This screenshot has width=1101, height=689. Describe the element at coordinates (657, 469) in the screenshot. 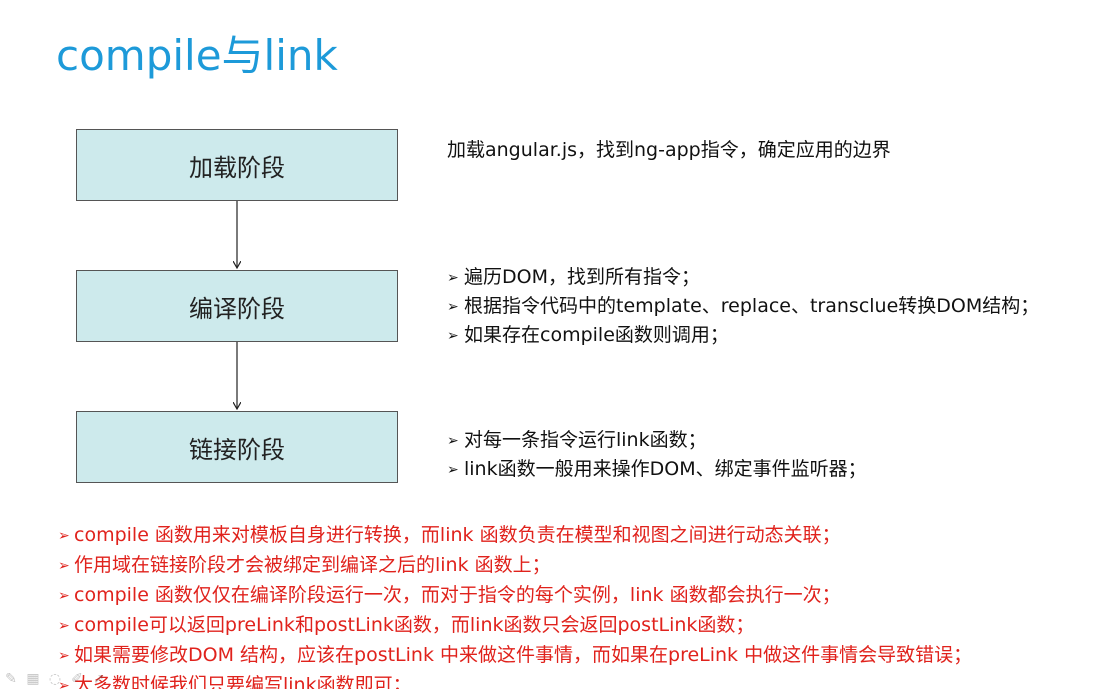

I see `link-description-line: ➢ link函数一般用来操作DOM、绑定事件监听器；` at that location.